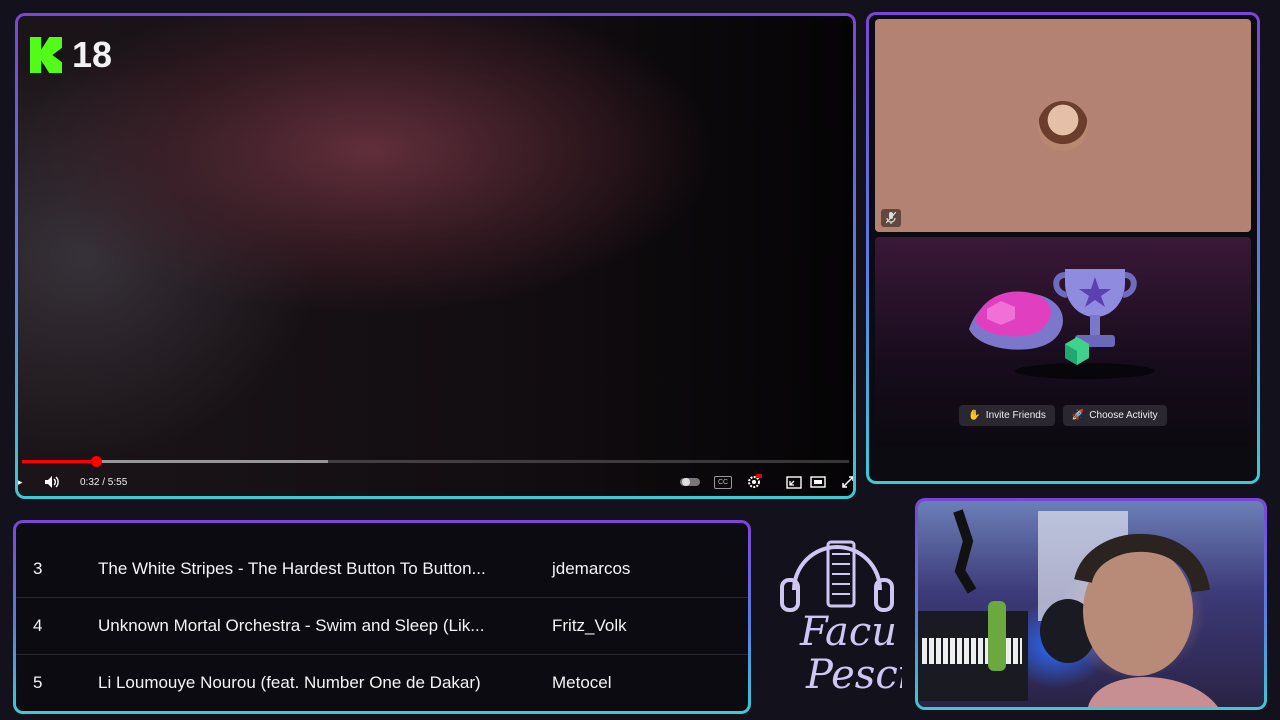  Describe the element at coordinates (1078, 415) in the screenshot. I see `rocket-icon: 🚀` at that location.